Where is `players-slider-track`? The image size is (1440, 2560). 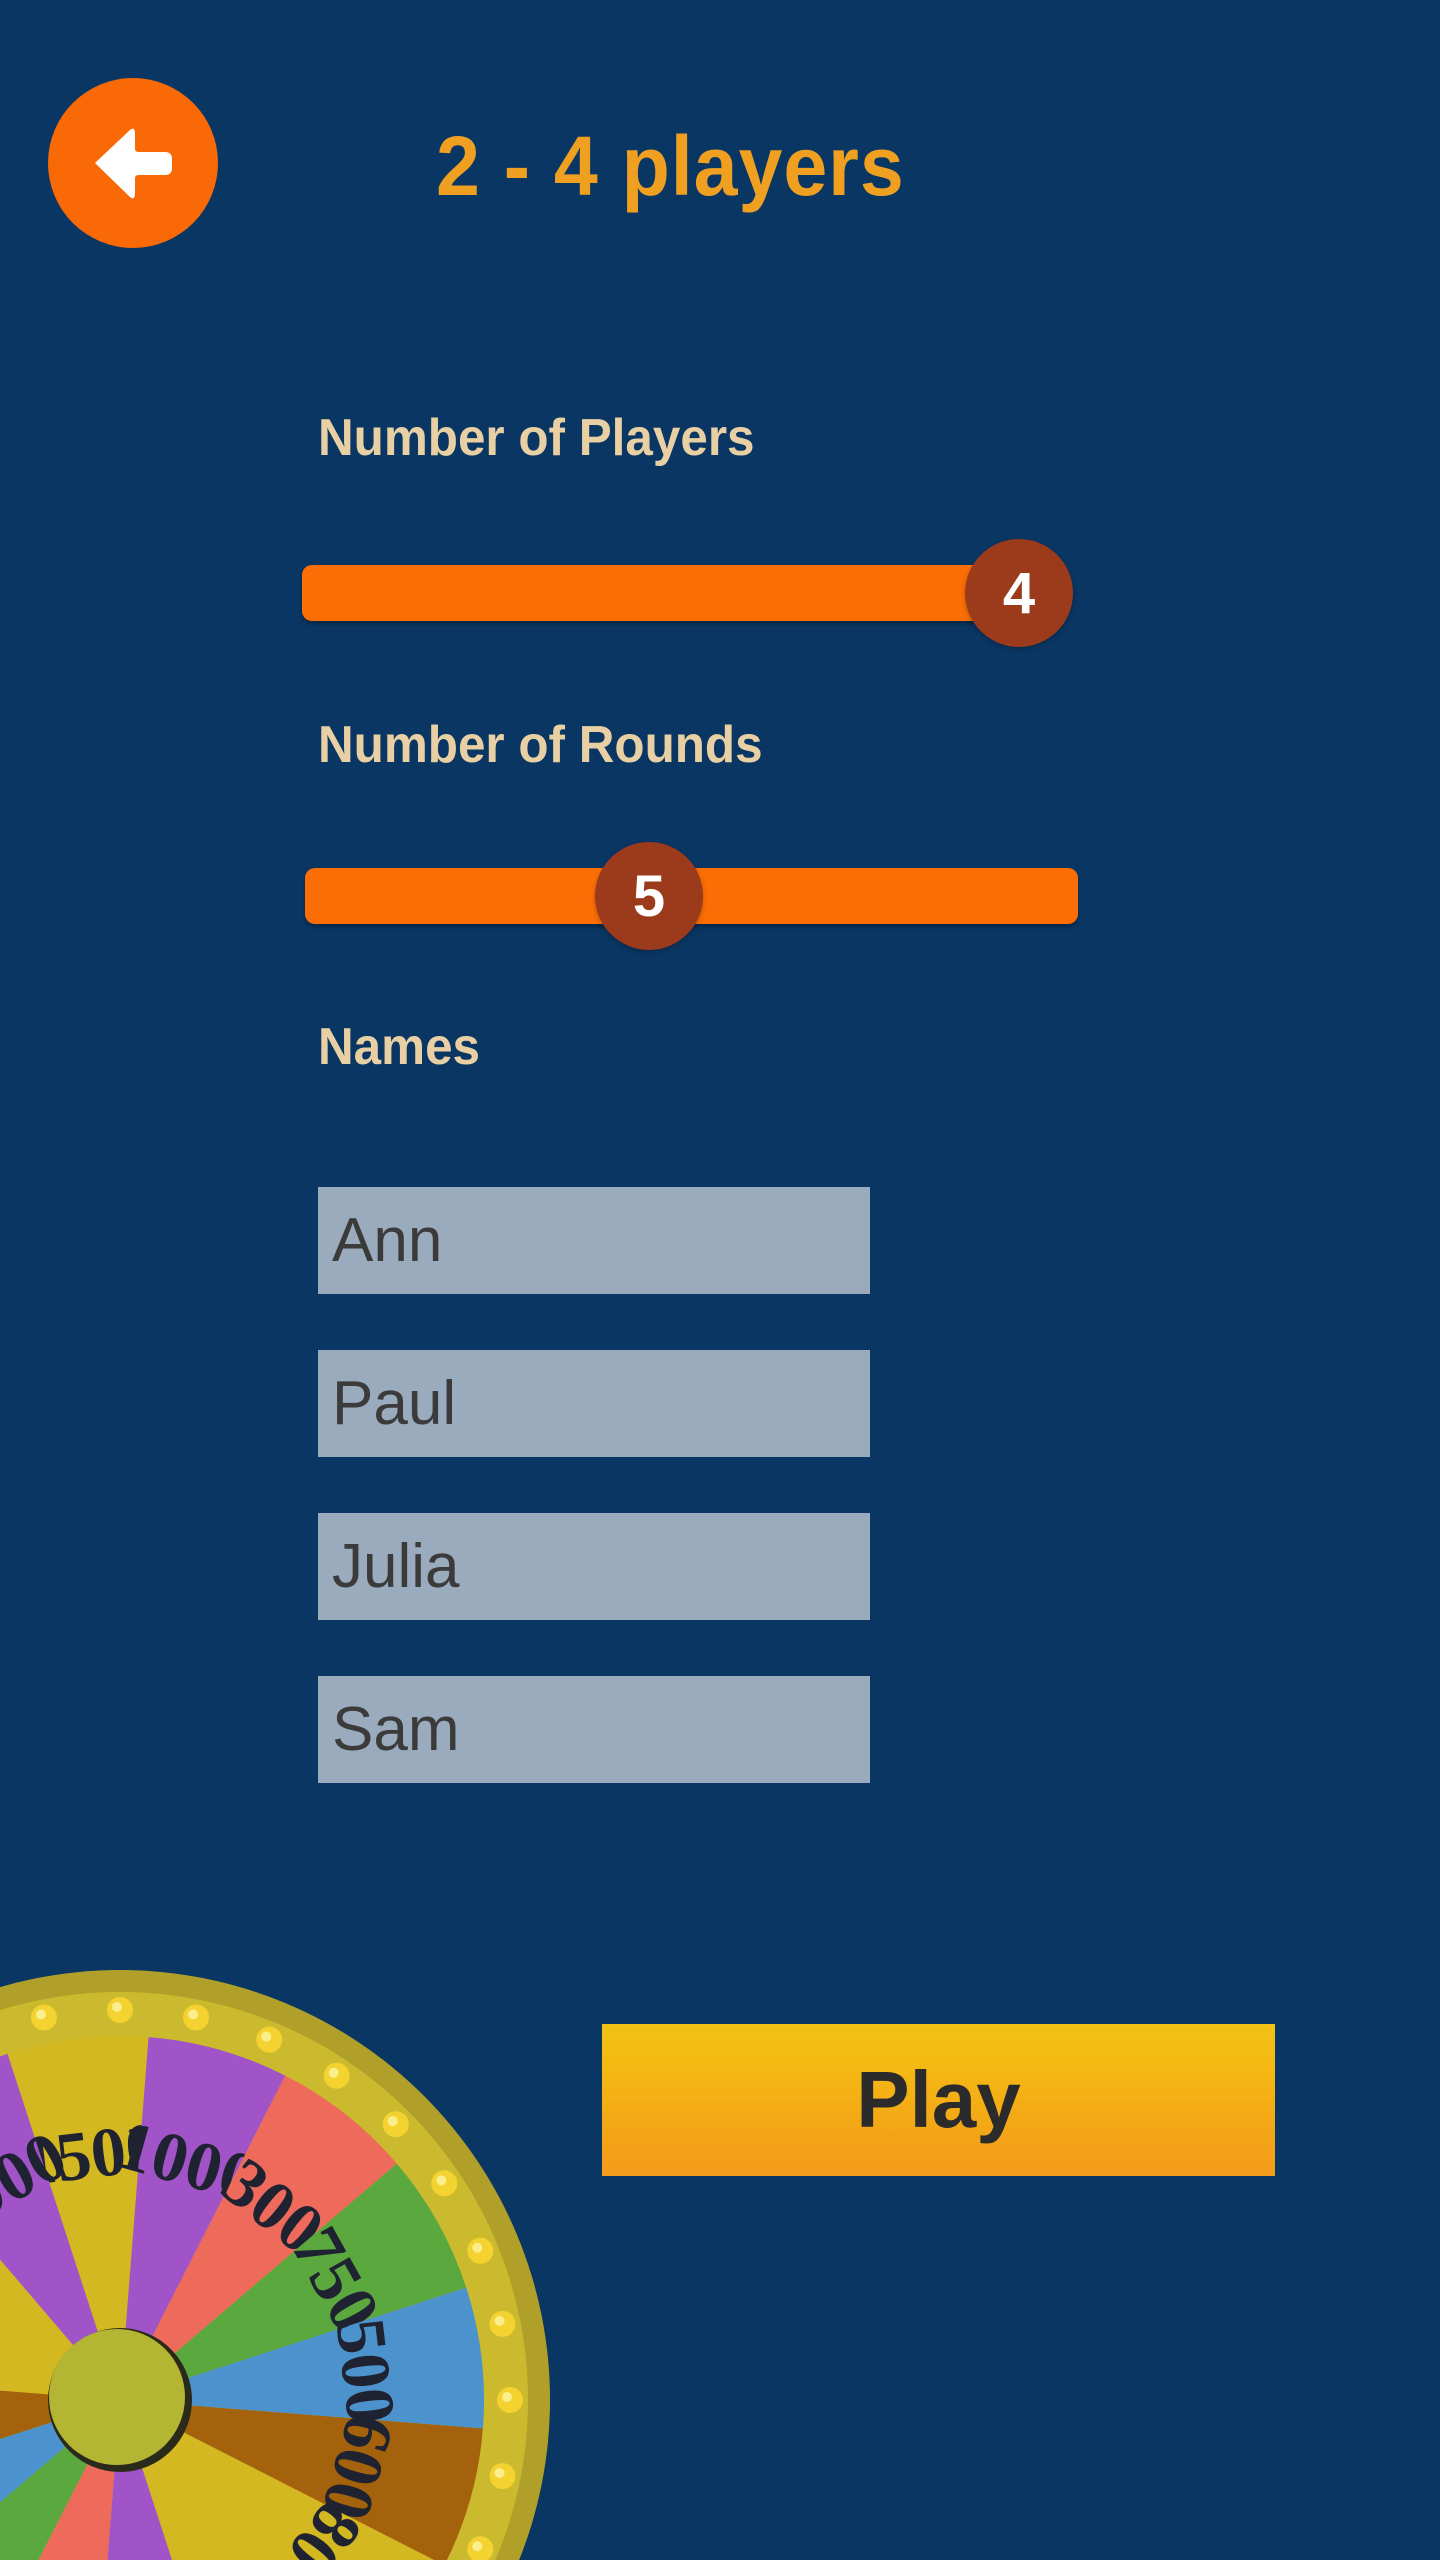 players-slider-track is located at coordinates (661, 593).